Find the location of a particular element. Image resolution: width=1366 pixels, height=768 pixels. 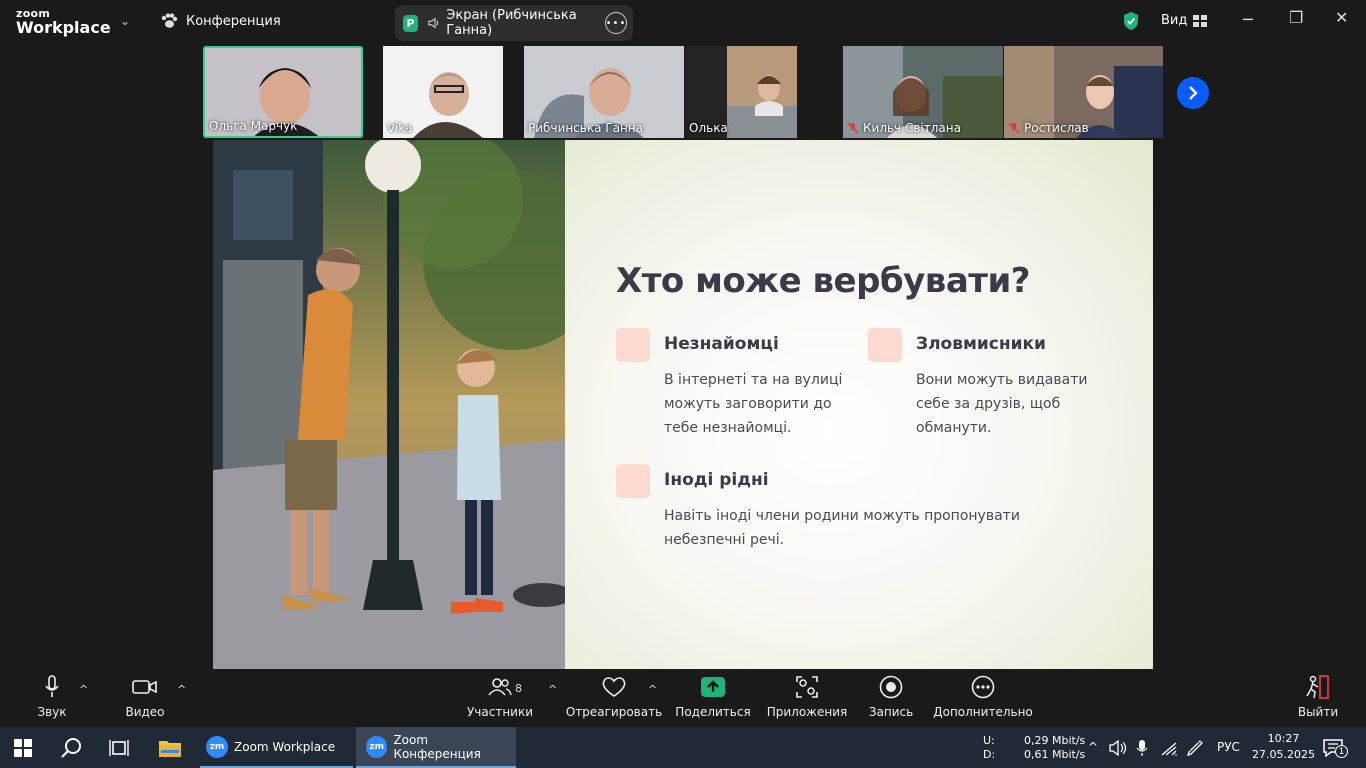

leave-icon is located at coordinates (1317, 687).